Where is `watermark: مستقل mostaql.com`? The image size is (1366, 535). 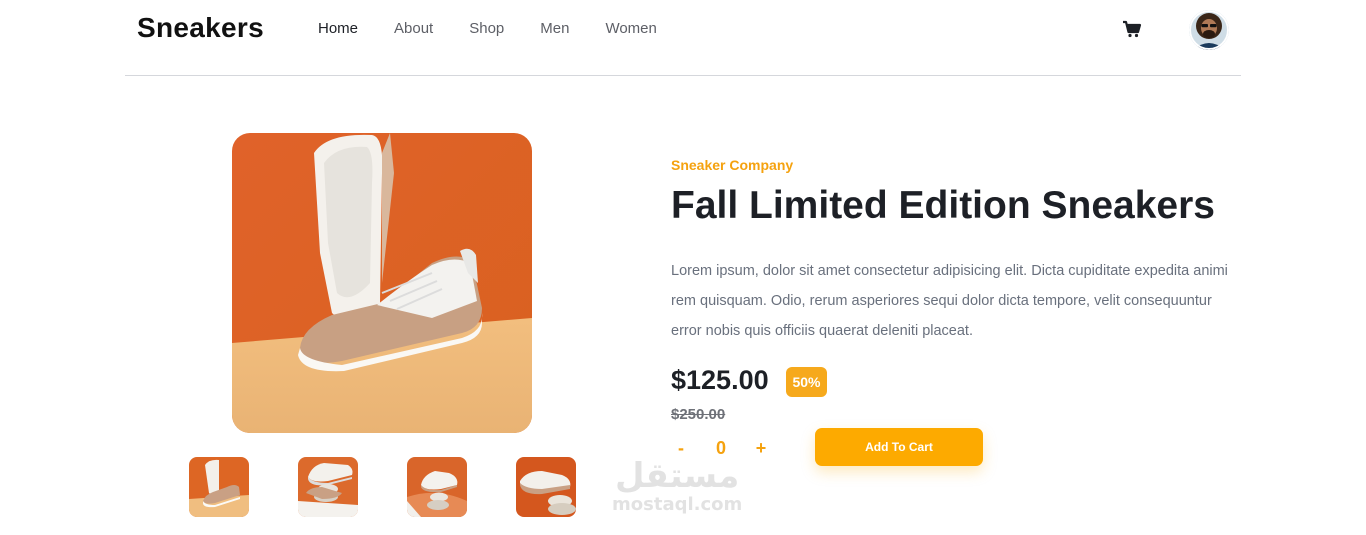
watermark: مستقل mostaql.com is located at coordinates (677, 486).